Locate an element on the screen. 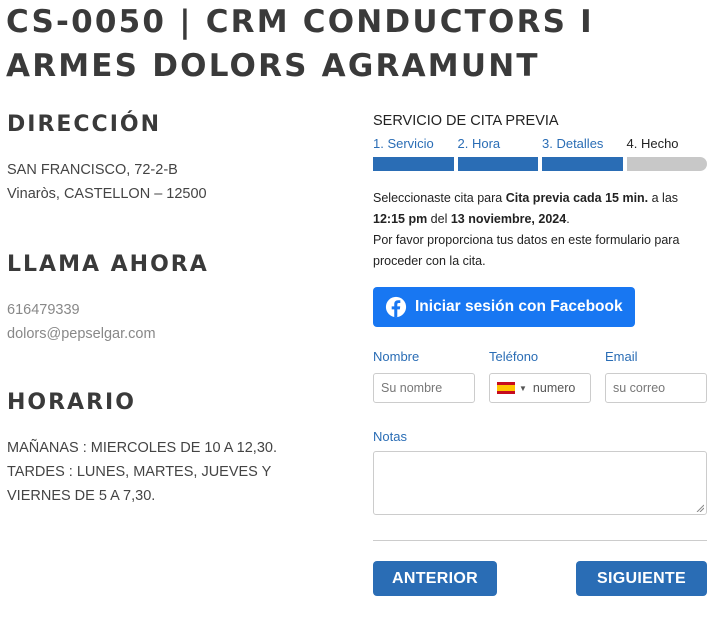  phone-input: ▼ numero is located at coordinates (540, 388).